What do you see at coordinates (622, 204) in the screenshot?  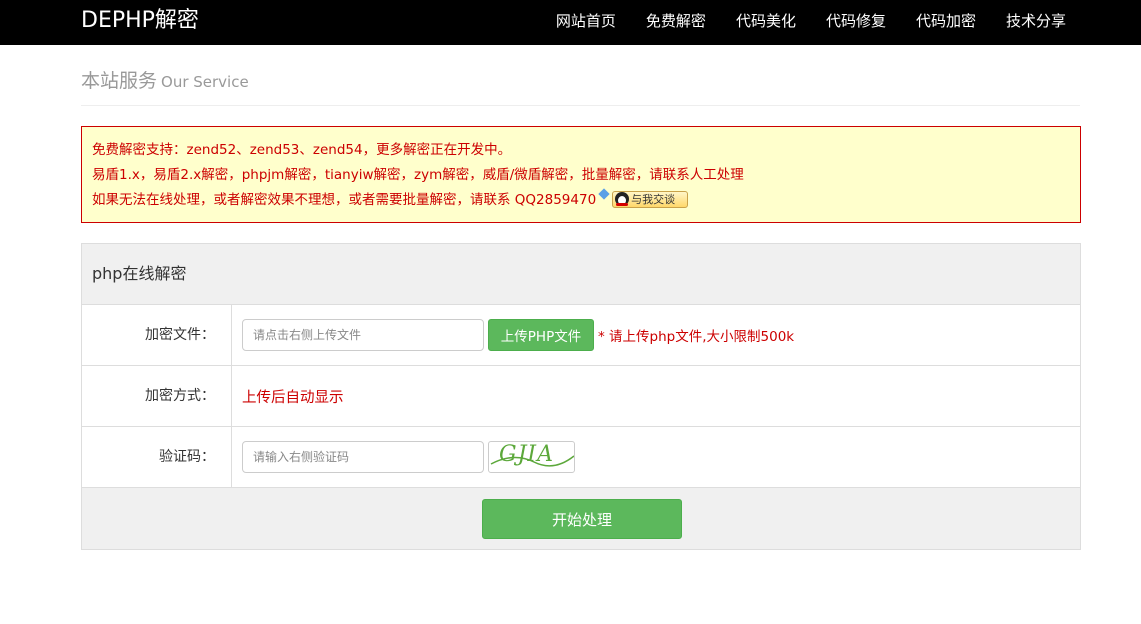 I see `qq-scarf` at bounding box center [622, 204].